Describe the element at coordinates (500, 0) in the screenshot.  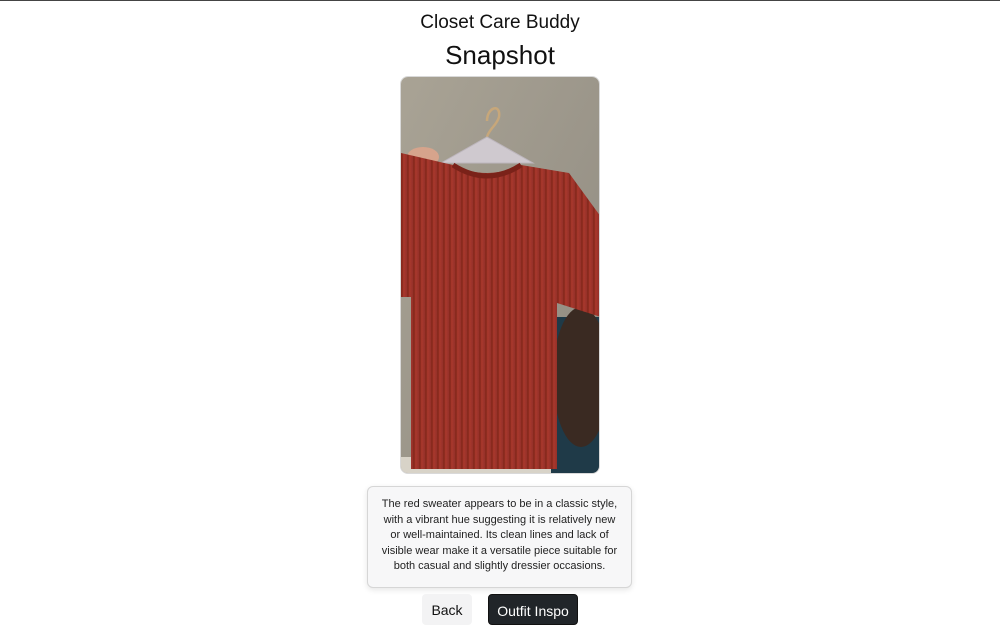
I see `top-border` at that location.